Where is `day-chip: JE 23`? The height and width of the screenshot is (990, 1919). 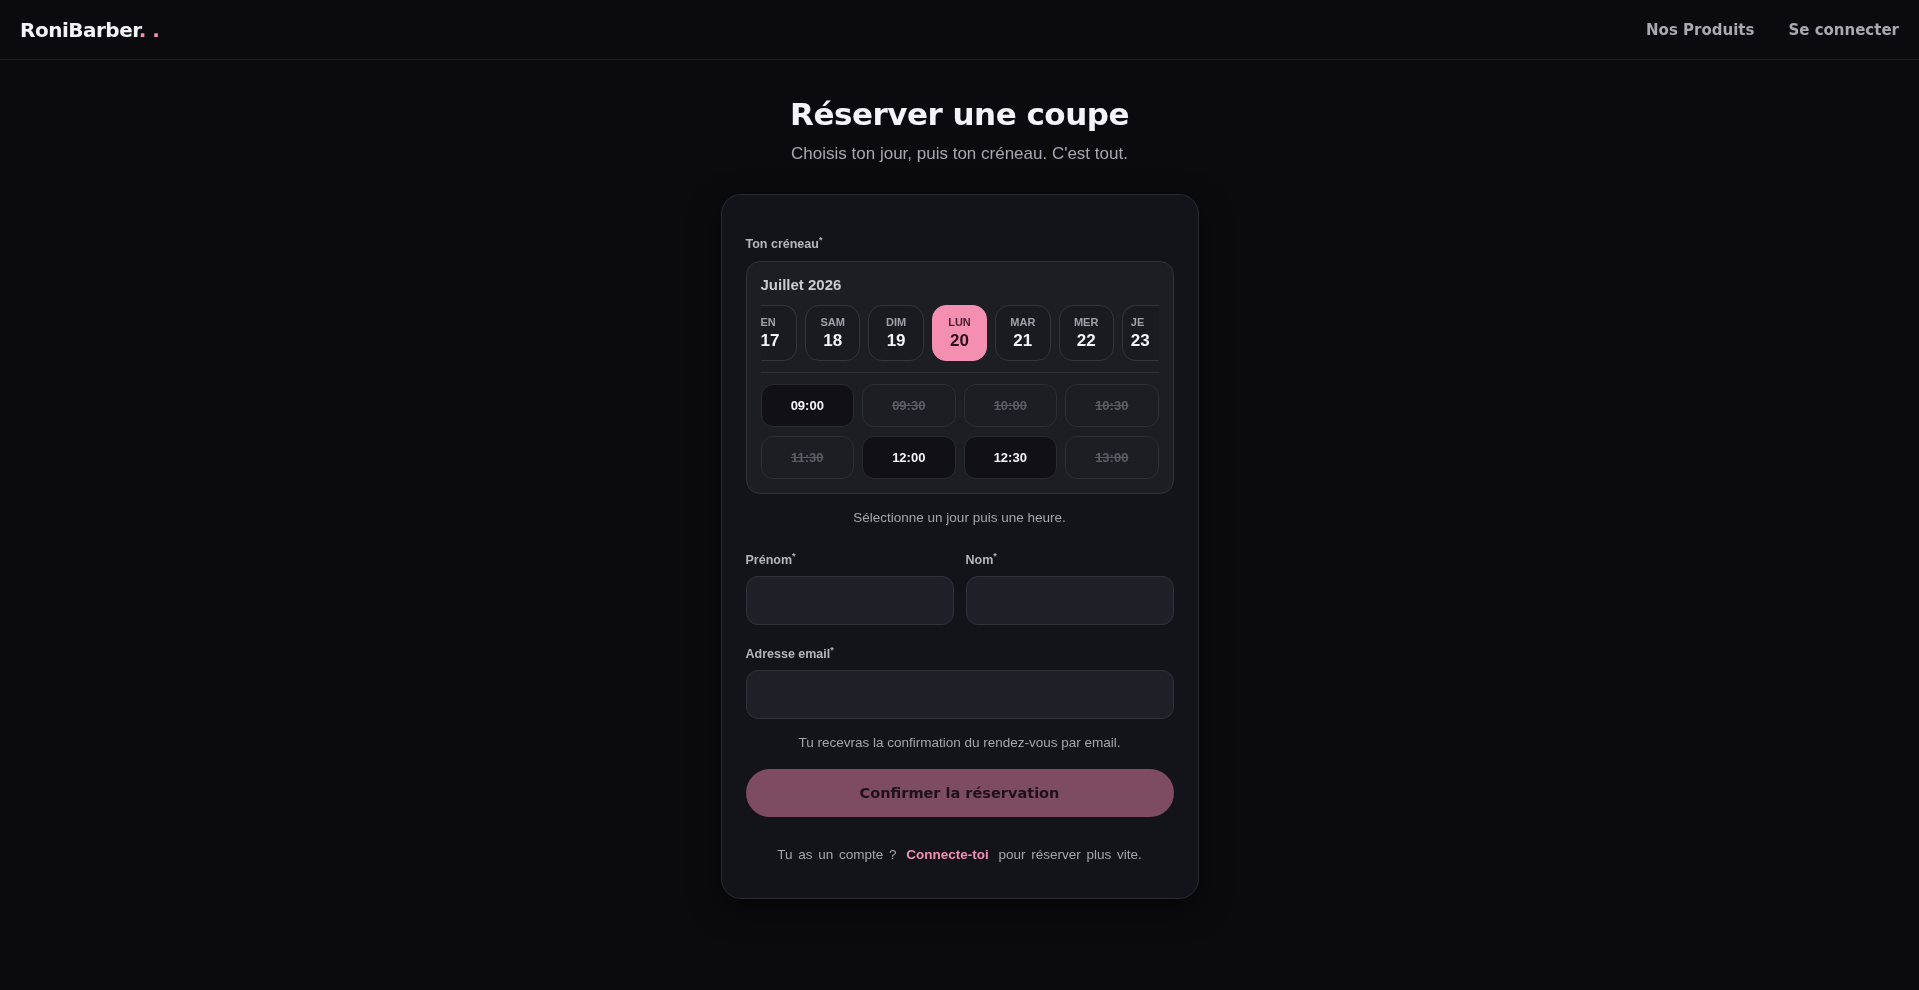 day-chip: JE 23 is located at coordinates (1140, 333).